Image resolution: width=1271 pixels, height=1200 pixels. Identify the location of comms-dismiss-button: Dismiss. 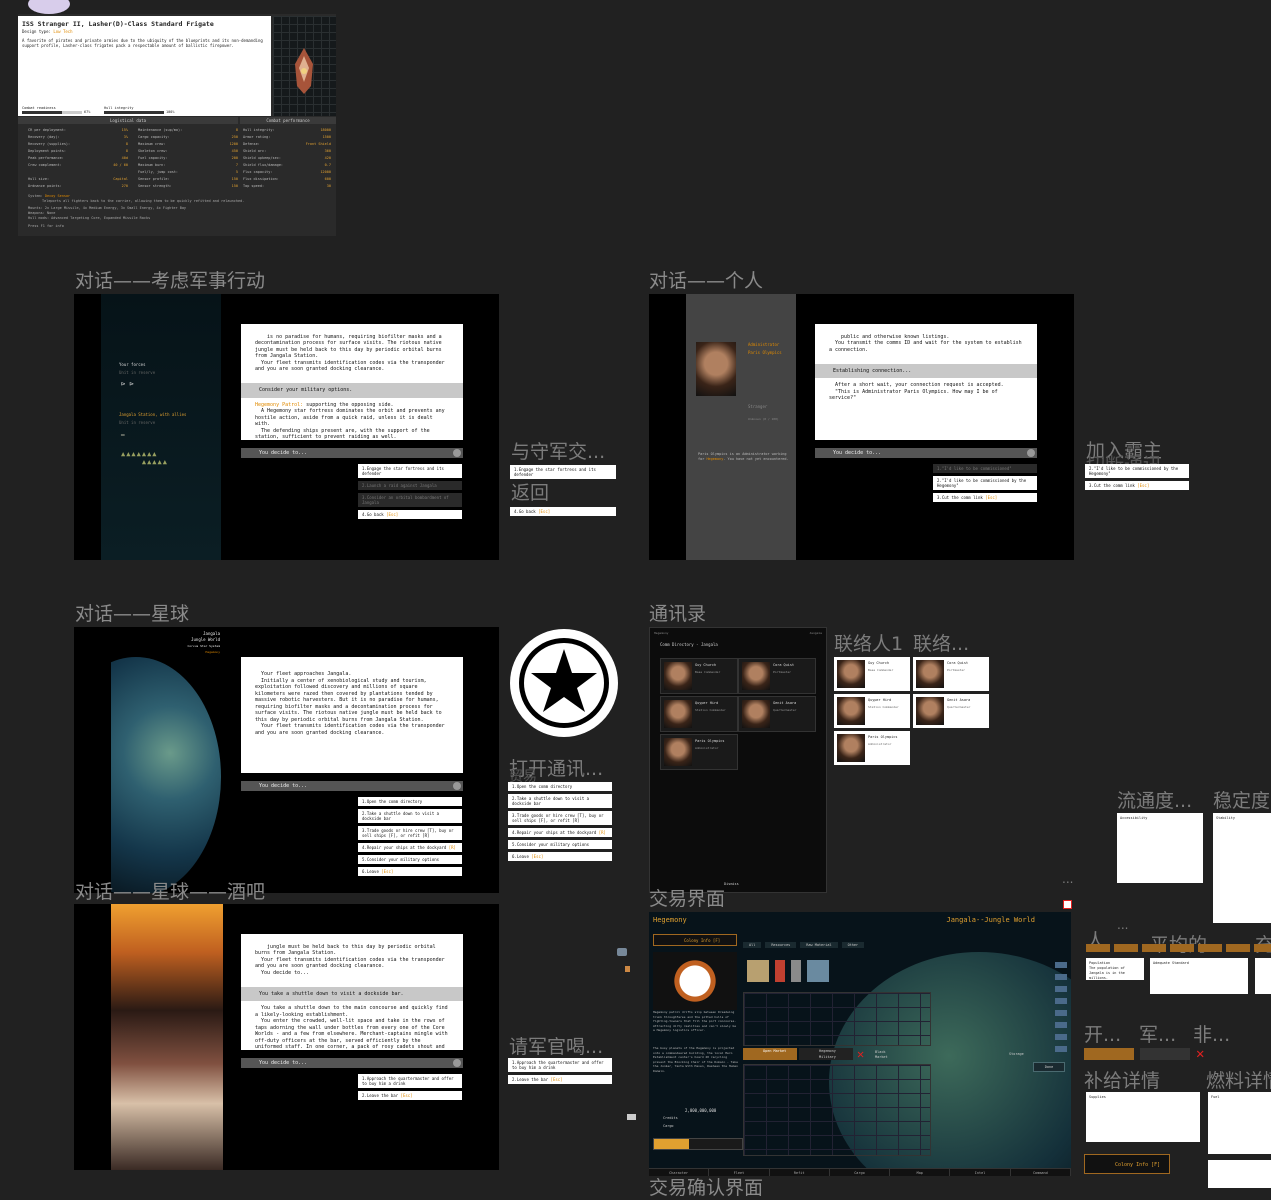
(731, 884).